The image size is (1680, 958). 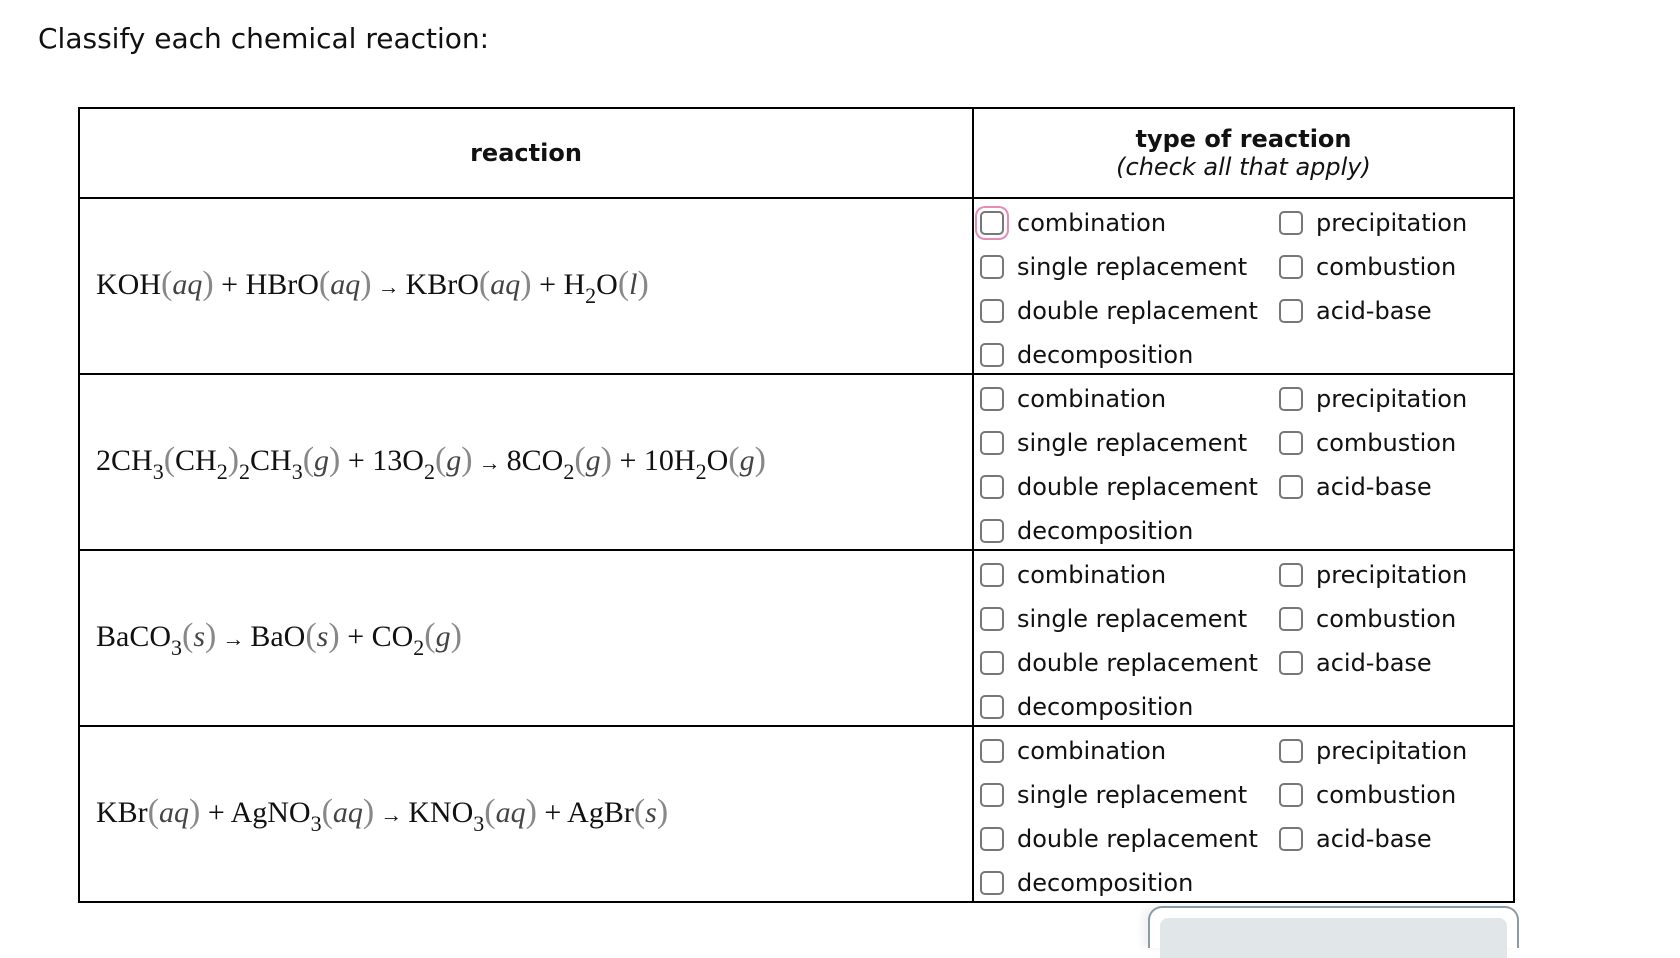 What do you see at coordinates (1092, 223) in the screenshot?
I see `option-label: combination` at bounding box center [1092, 223].